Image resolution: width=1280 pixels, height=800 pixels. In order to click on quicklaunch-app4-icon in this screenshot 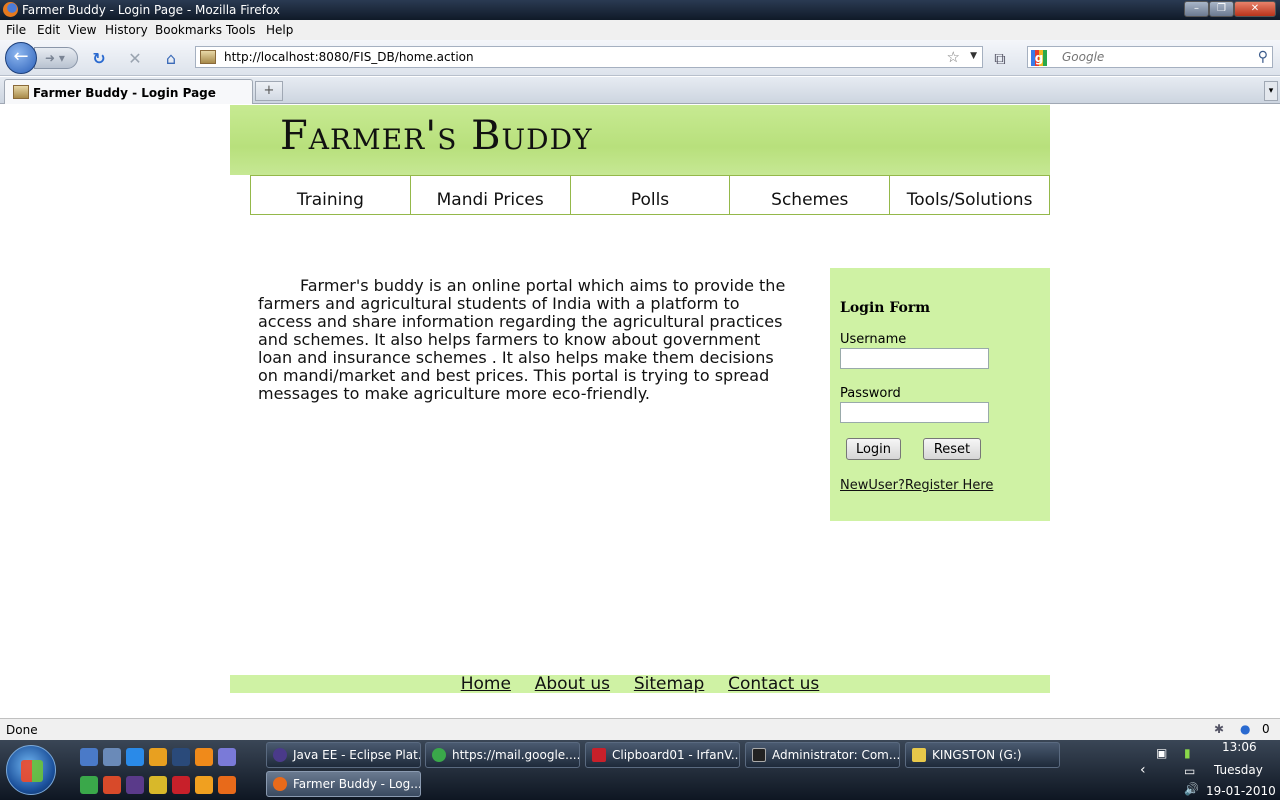, I will do `click(135, 785)`.